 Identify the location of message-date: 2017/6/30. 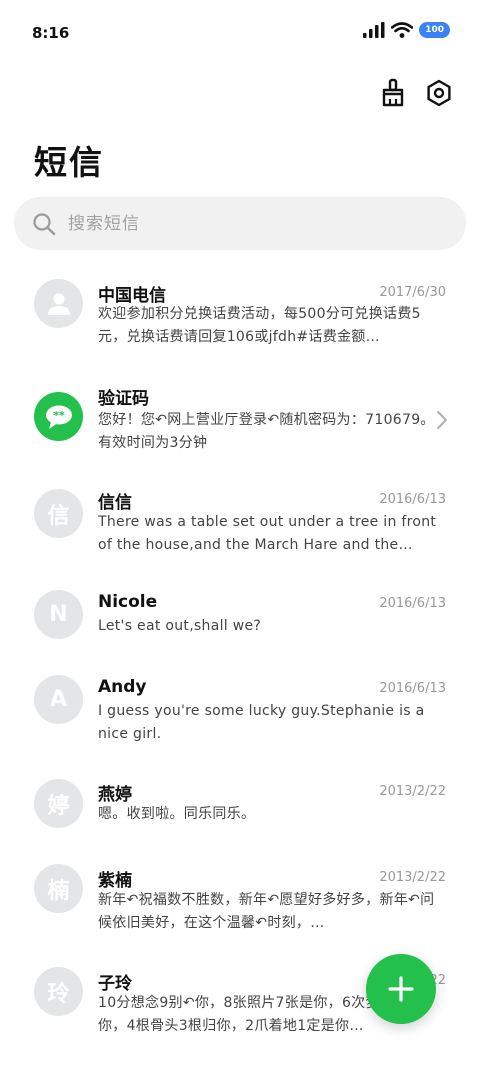
(412, 292).